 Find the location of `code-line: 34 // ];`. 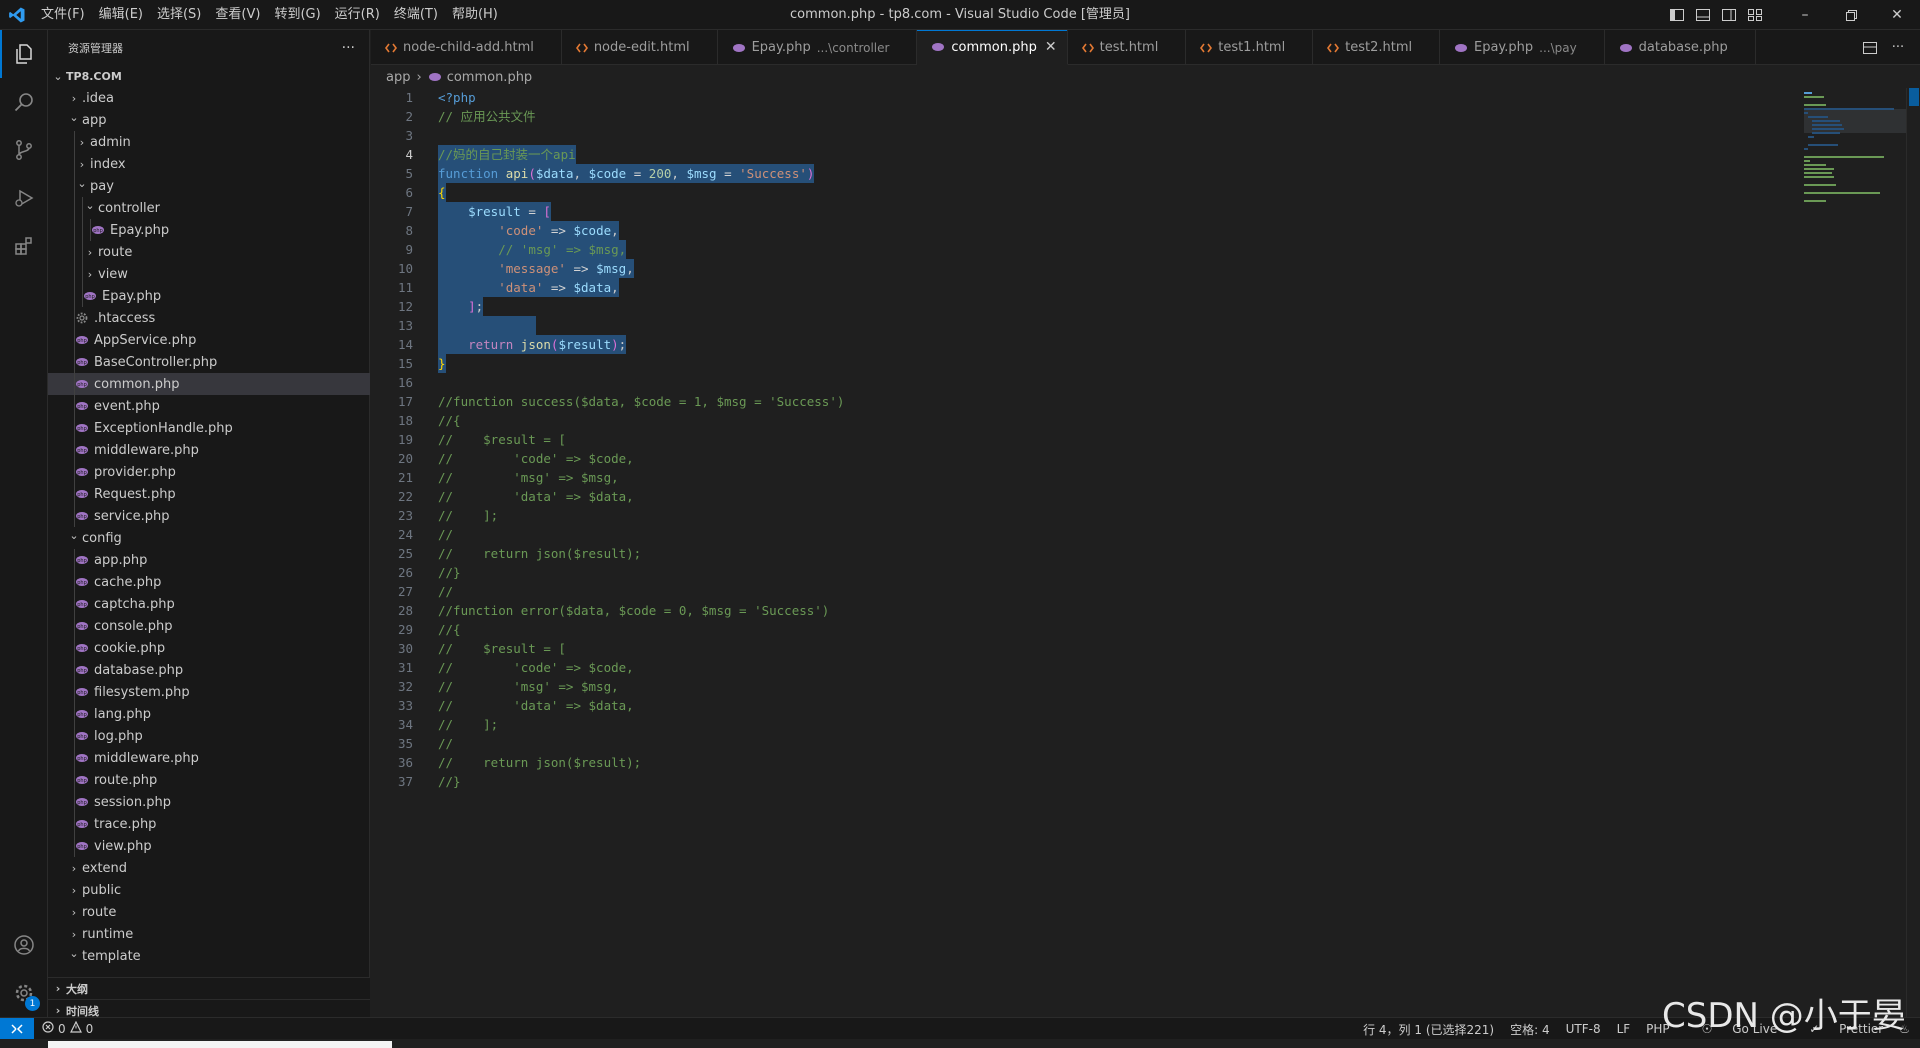

code-line: 34 // ]; is located at coordinates (1145, 724).